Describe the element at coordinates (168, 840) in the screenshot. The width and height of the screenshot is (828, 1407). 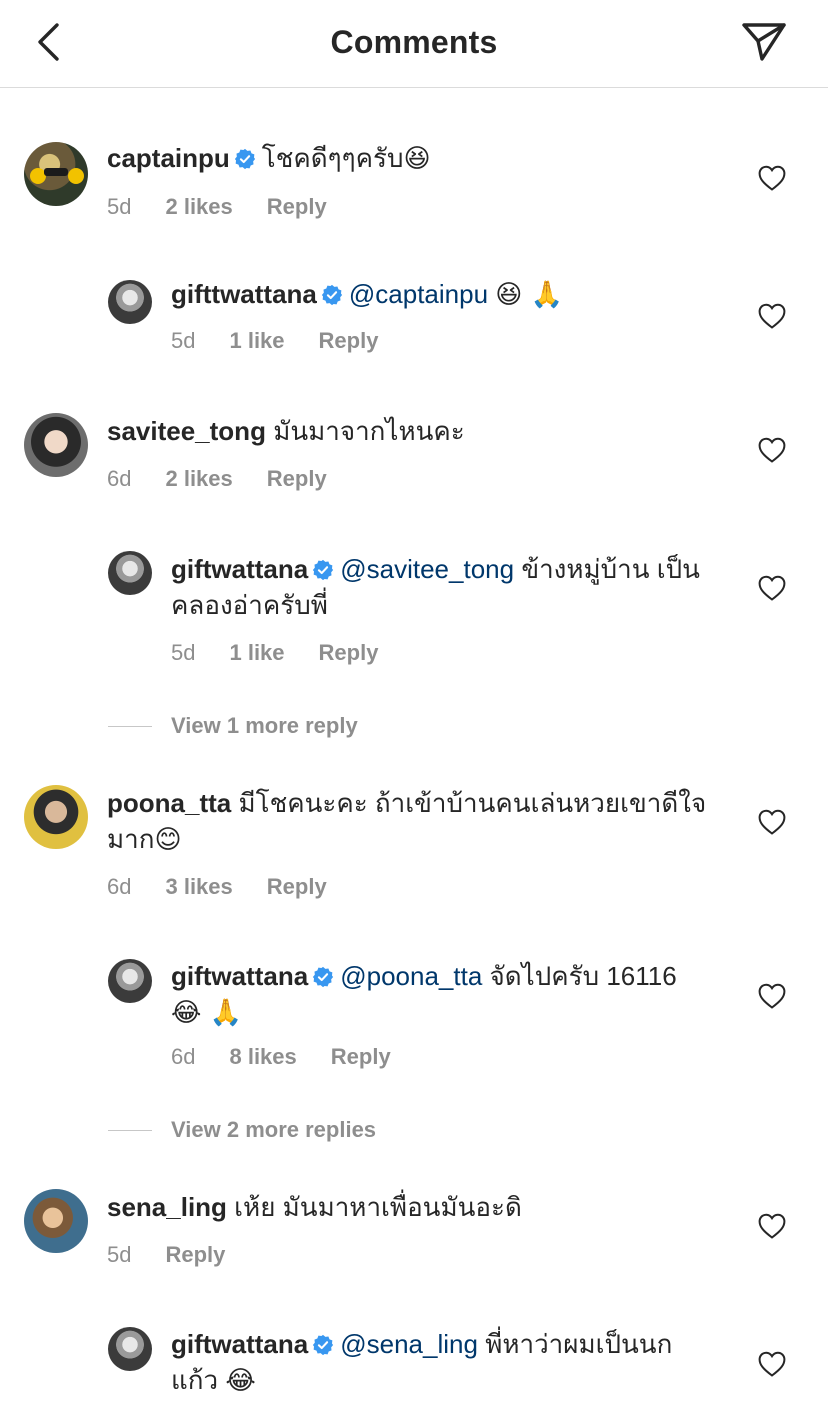
I see `emoji: 😊` at that location.